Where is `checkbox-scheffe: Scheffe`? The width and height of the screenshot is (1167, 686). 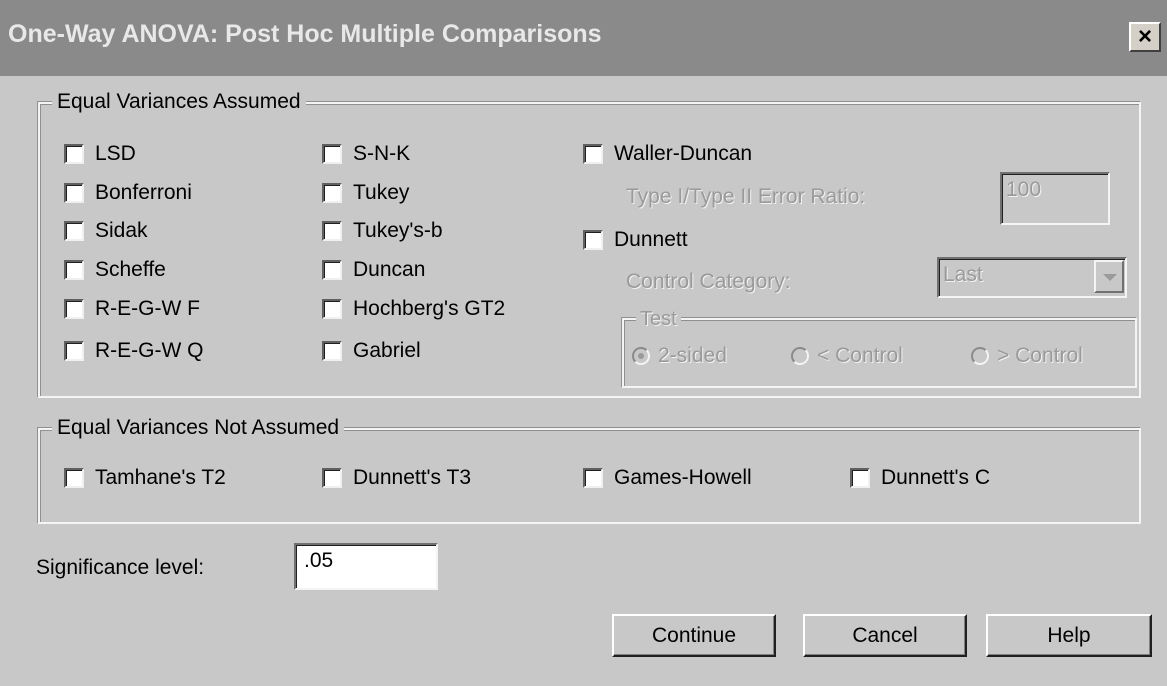
checkbox-scheffe: Scheffe is located at coordinates (115, 270).